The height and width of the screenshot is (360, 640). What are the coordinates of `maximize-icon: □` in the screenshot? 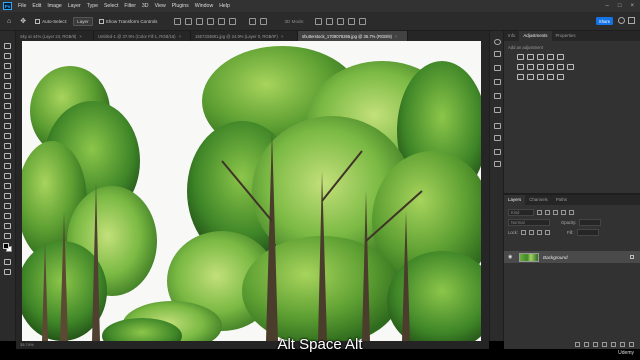 It's located at (620, 6).